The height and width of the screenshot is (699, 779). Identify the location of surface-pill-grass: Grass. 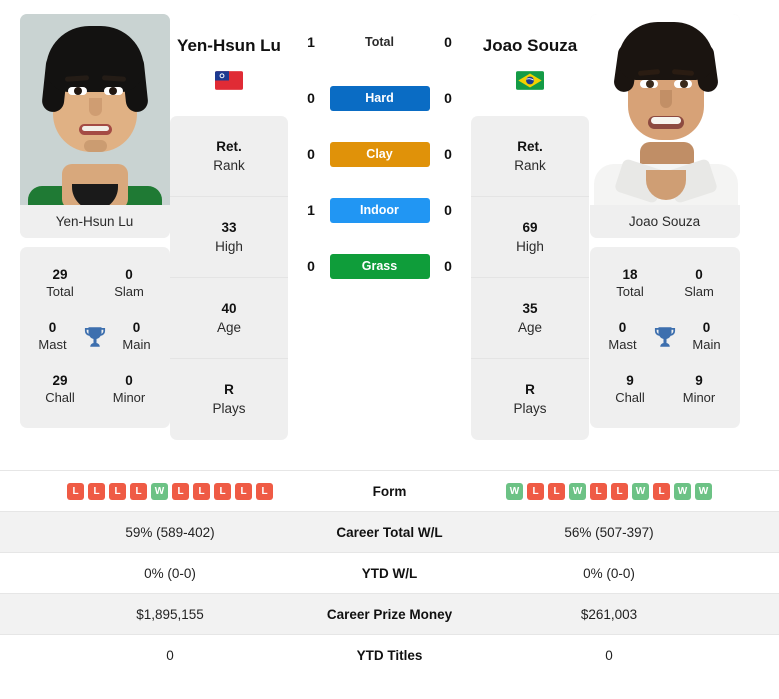
(379, 266).